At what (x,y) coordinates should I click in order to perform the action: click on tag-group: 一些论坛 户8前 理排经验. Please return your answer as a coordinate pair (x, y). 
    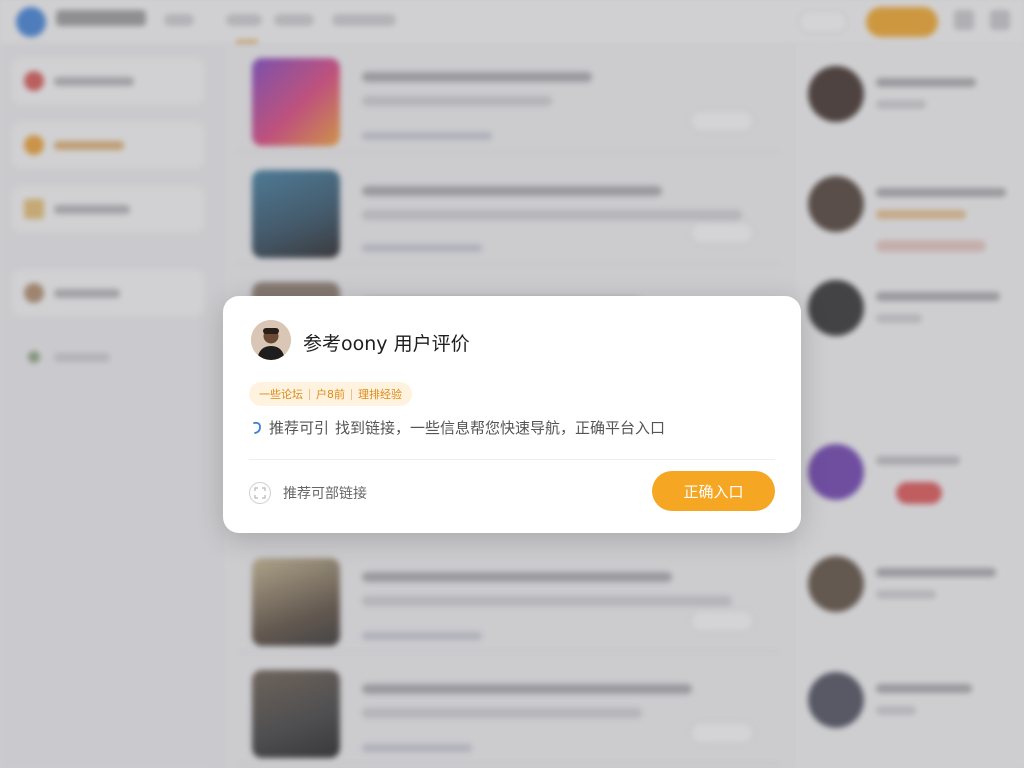
    Looking at the image, I should click on (330, 394).